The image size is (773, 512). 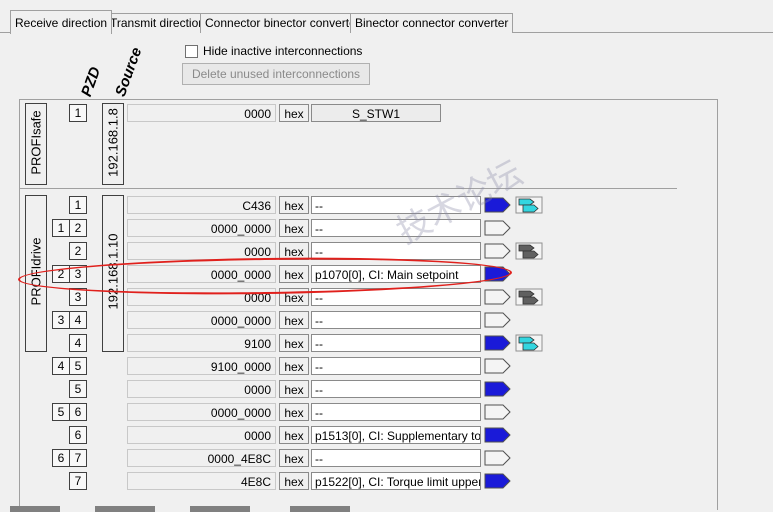 I want to click on hide-inactive-checkbox, so click(x=191, y=51).